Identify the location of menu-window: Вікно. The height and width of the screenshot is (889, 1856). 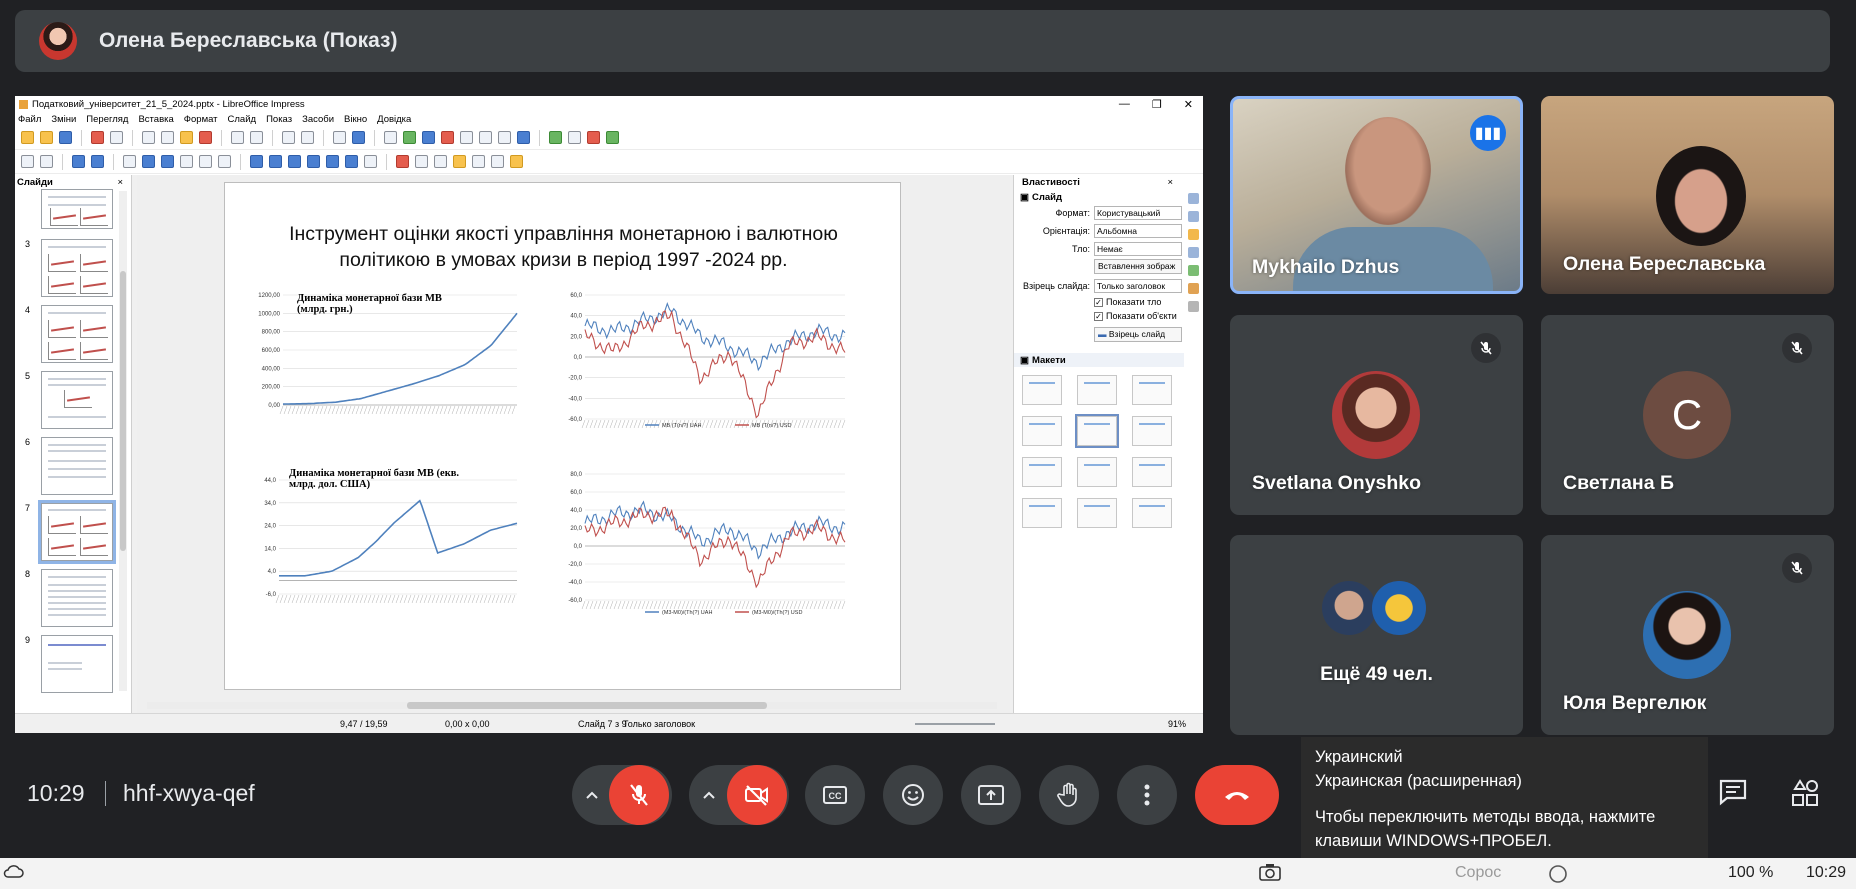
(355, 119).